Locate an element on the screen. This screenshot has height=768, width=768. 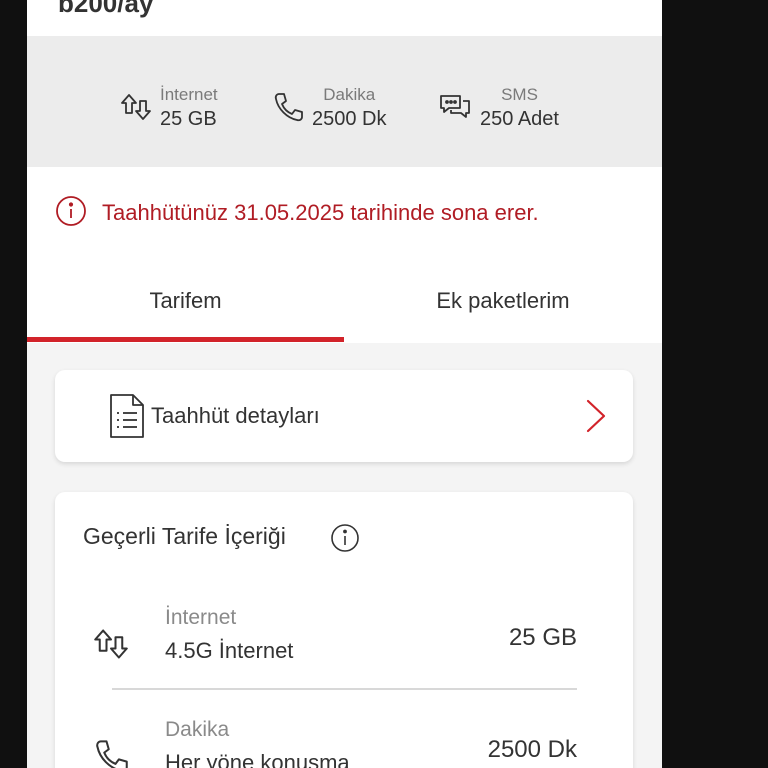
summary-minutes: Dakika 2500 Dk is located at coordinates (329, 107).